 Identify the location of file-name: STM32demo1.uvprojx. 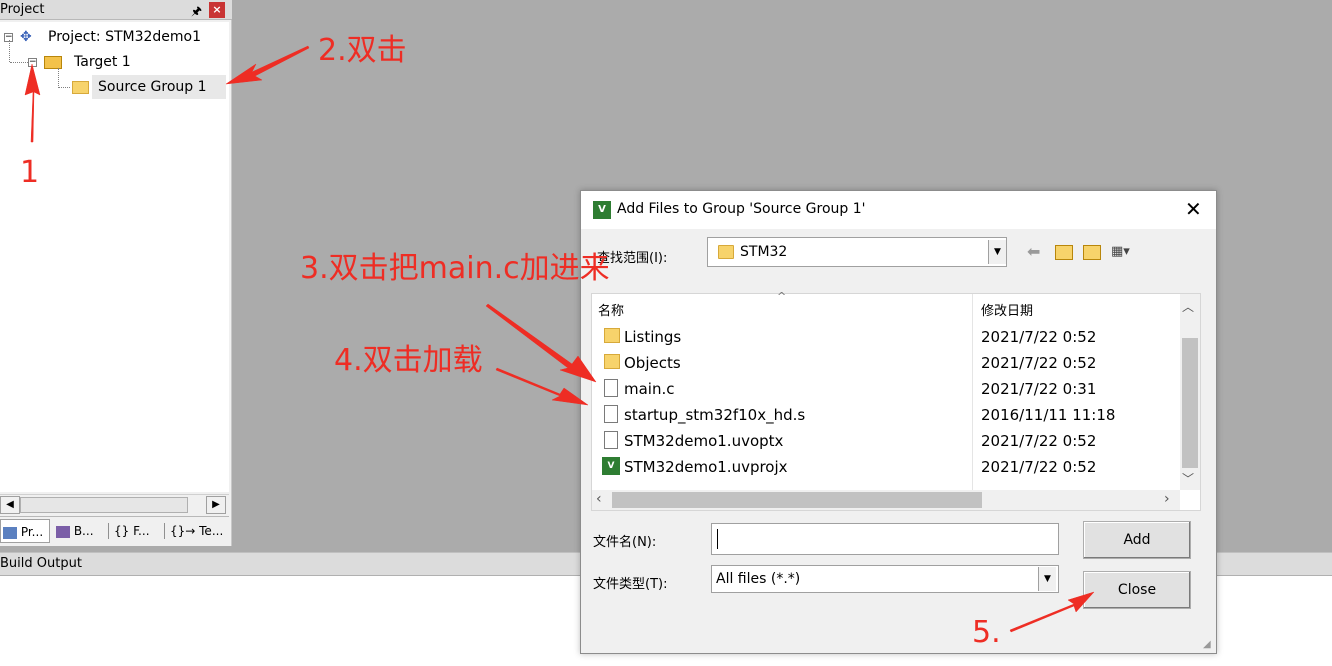
(706, 467).